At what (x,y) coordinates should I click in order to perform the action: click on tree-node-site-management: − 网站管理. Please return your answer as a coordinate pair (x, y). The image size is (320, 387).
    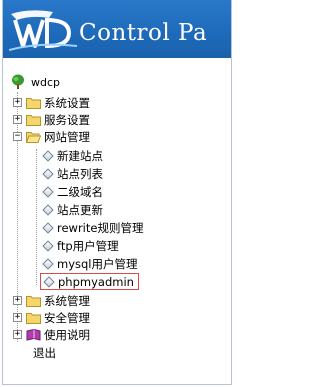
    Looking at the image, I should click on (51, 136).